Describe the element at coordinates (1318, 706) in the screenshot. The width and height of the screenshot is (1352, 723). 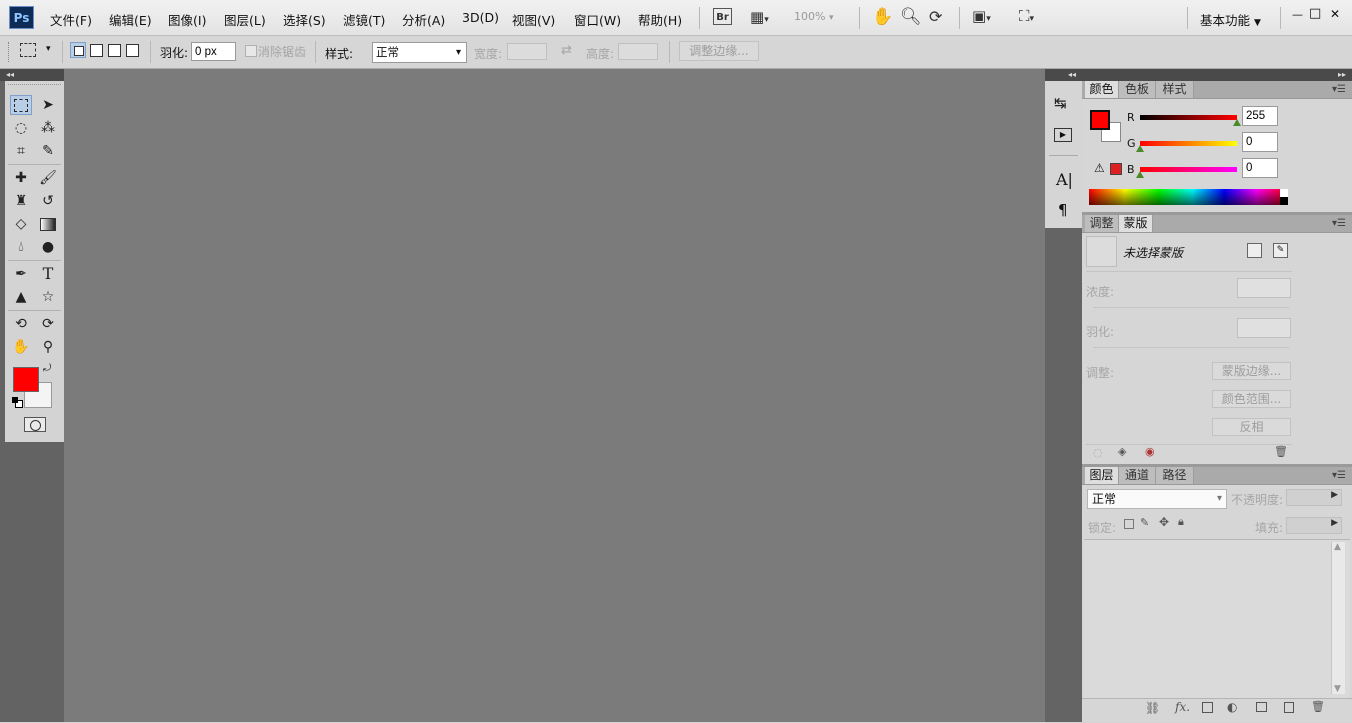
I see `delete-layer-icon: 🗑︎` at that location.